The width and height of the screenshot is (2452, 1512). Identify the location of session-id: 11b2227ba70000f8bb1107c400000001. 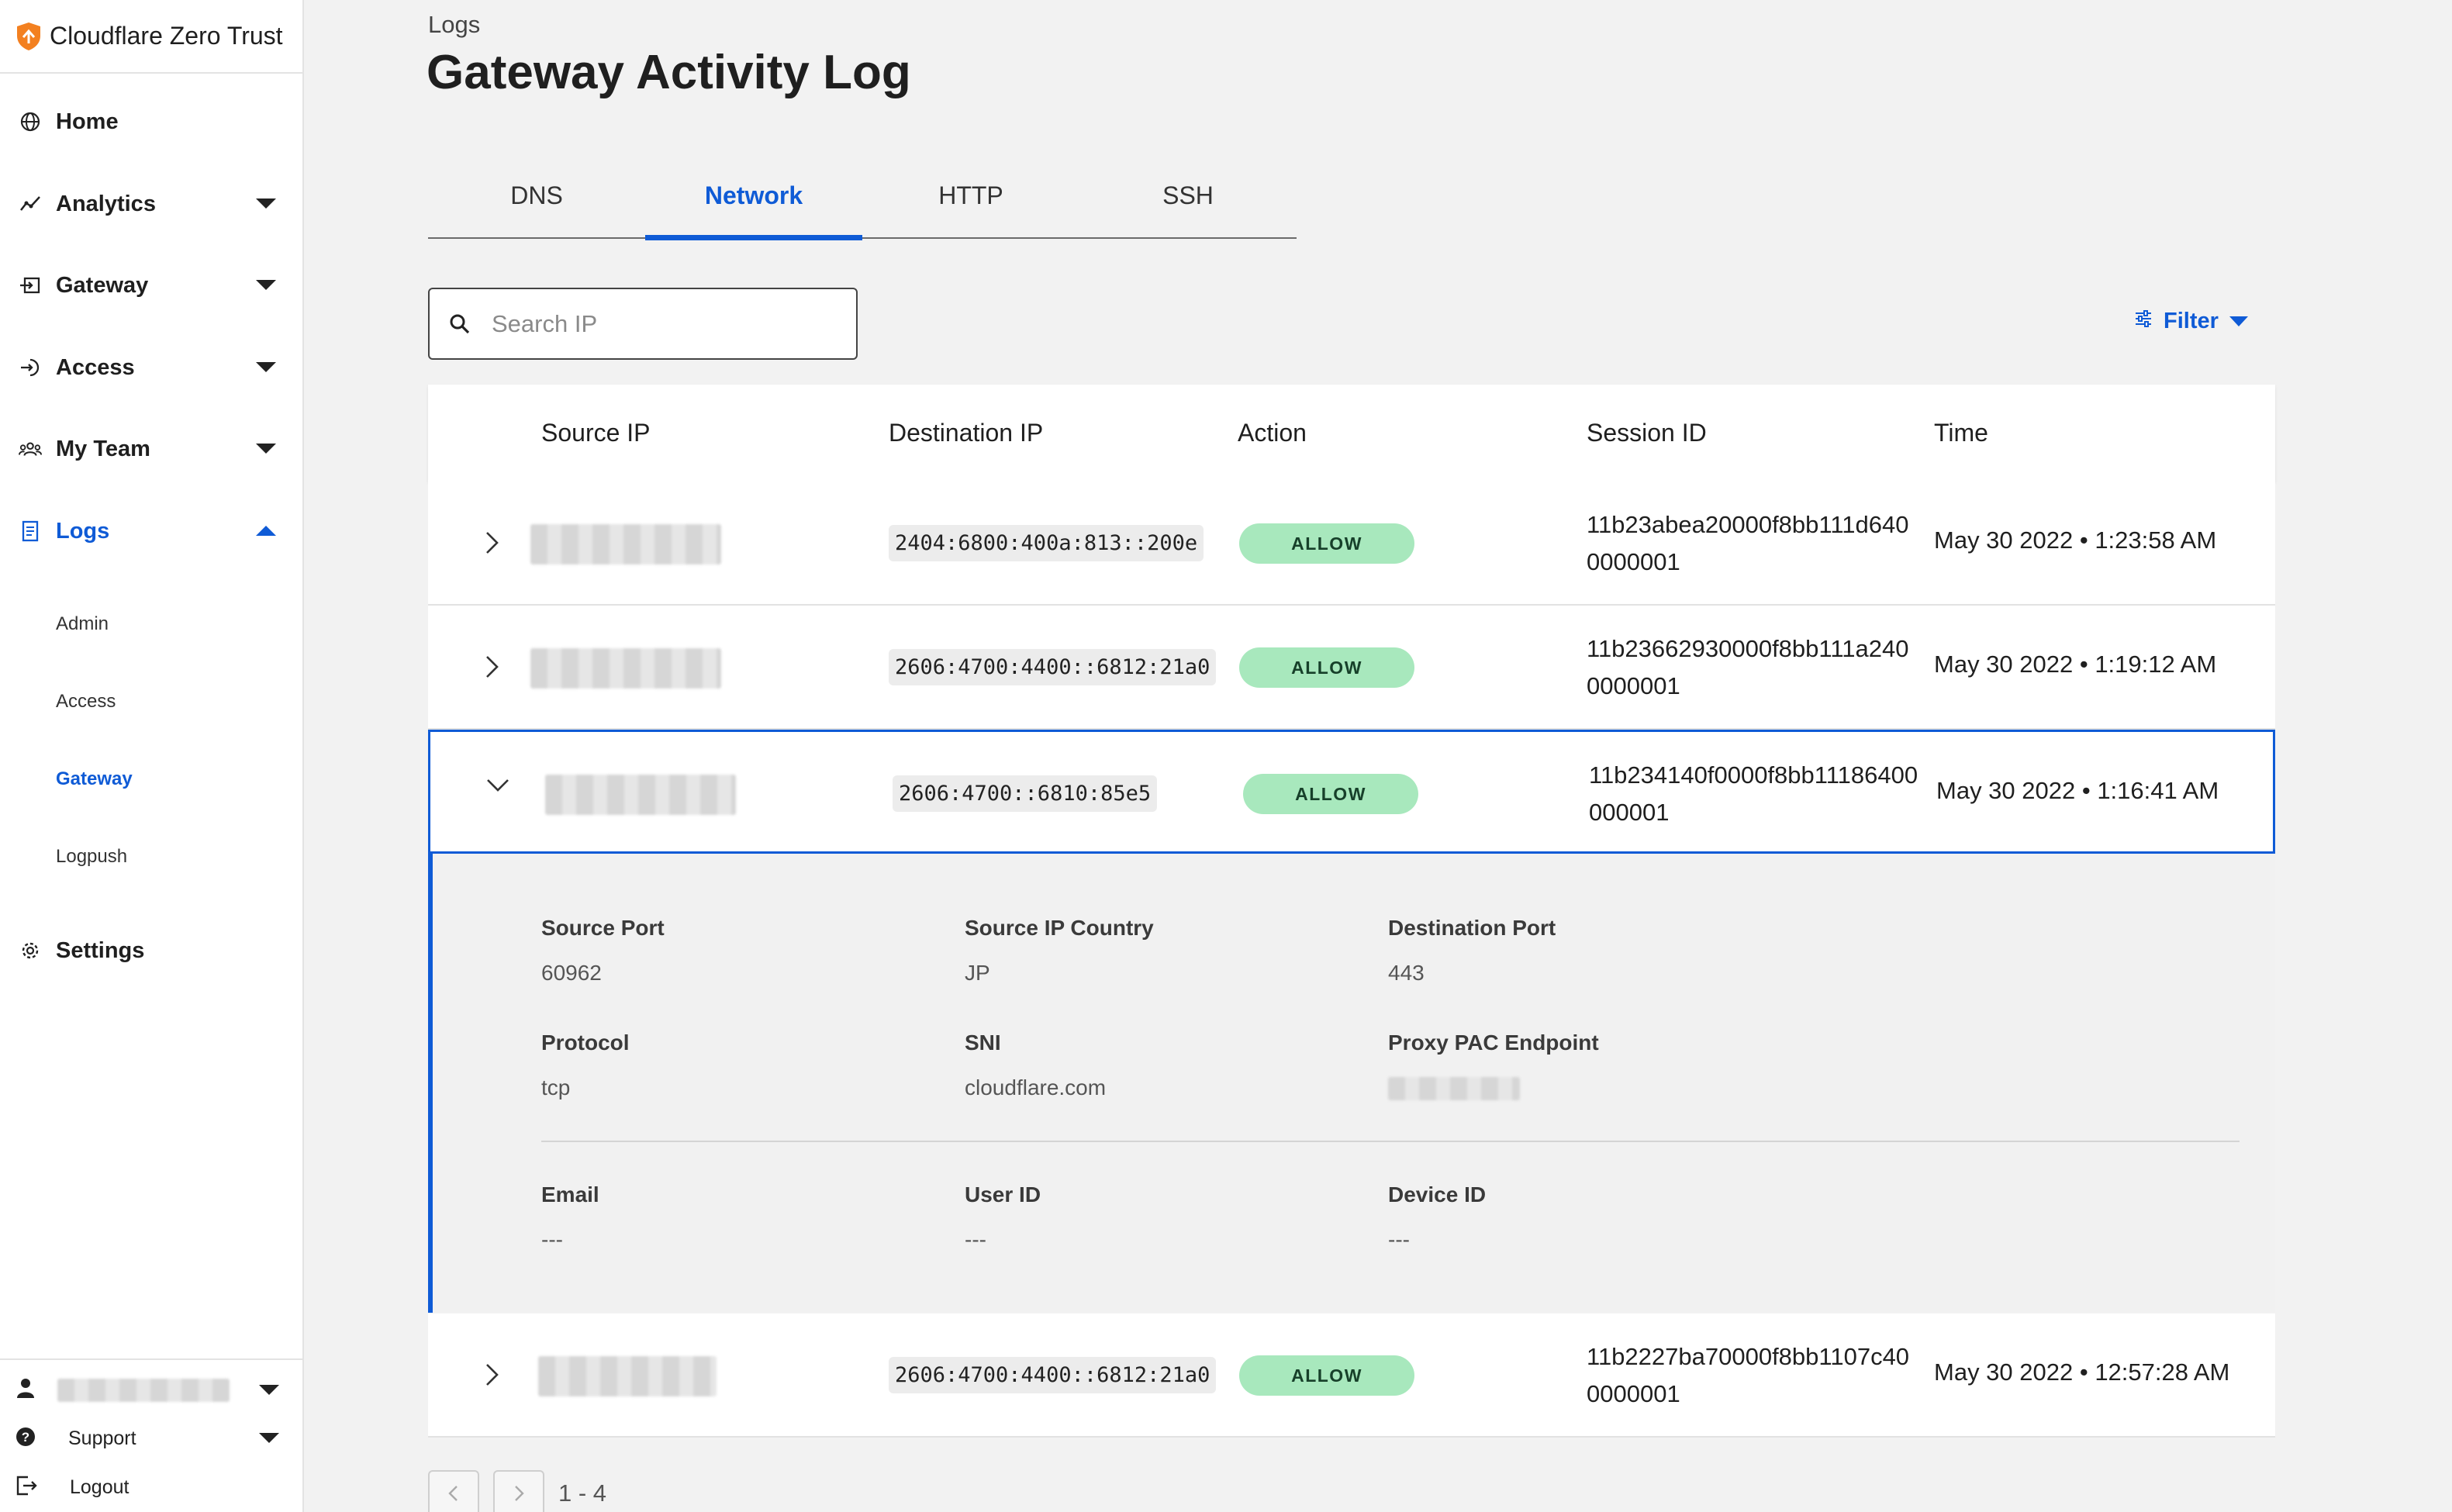
(1748, 1375).